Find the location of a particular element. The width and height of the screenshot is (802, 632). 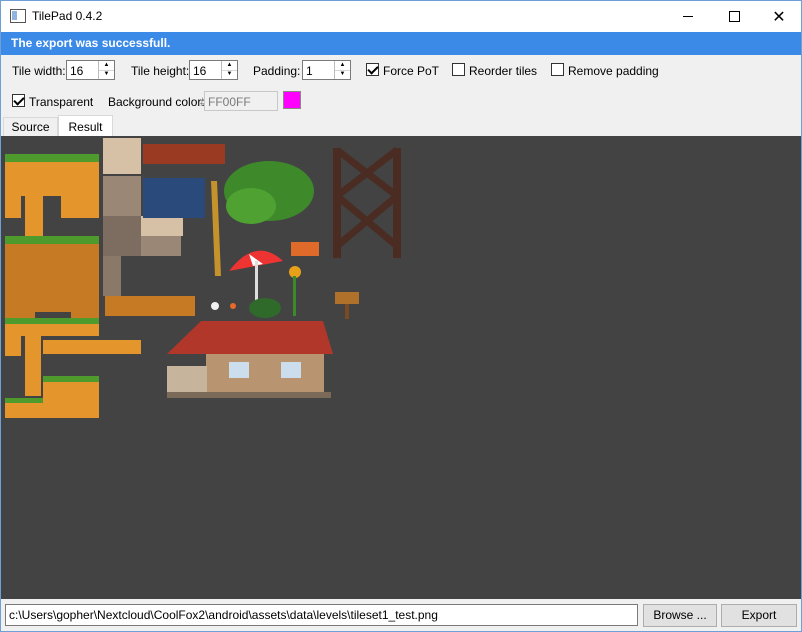

padding-value: 1 is located at coordinates (309, 71).